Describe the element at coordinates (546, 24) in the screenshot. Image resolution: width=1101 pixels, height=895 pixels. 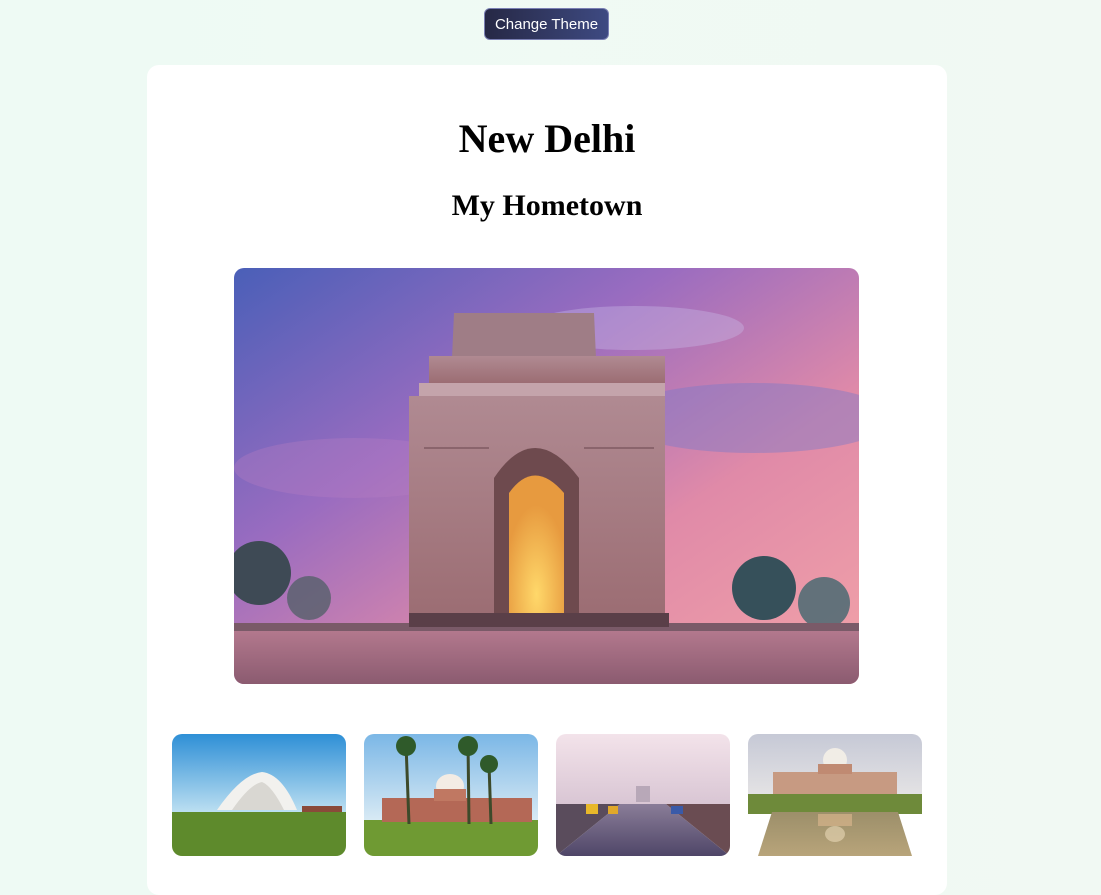
I see `change-theme-button: Change Theme` at that location.